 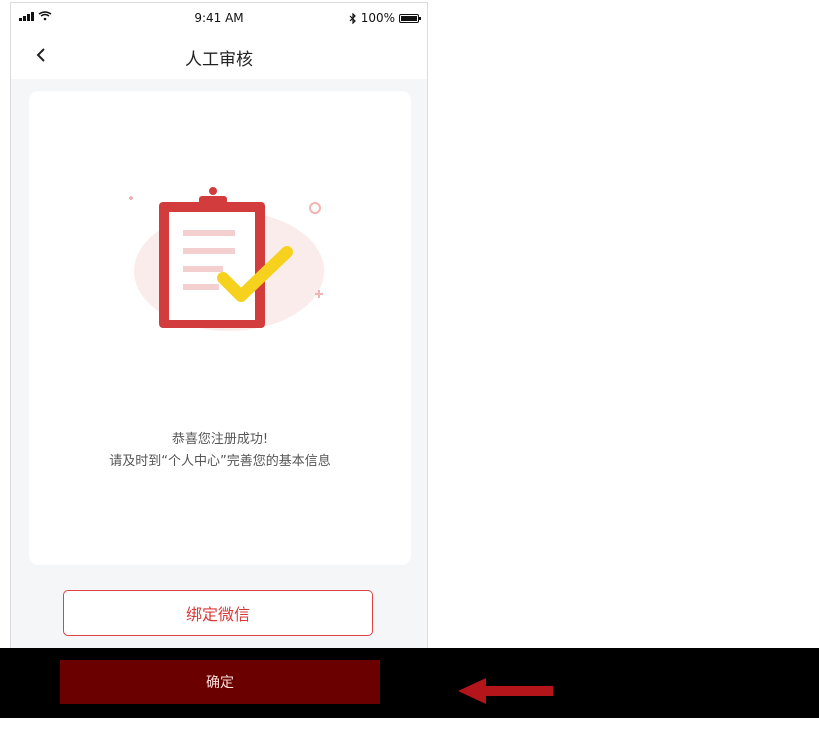 I want to click on battery-area: 100%, so click(x=385, y=18).